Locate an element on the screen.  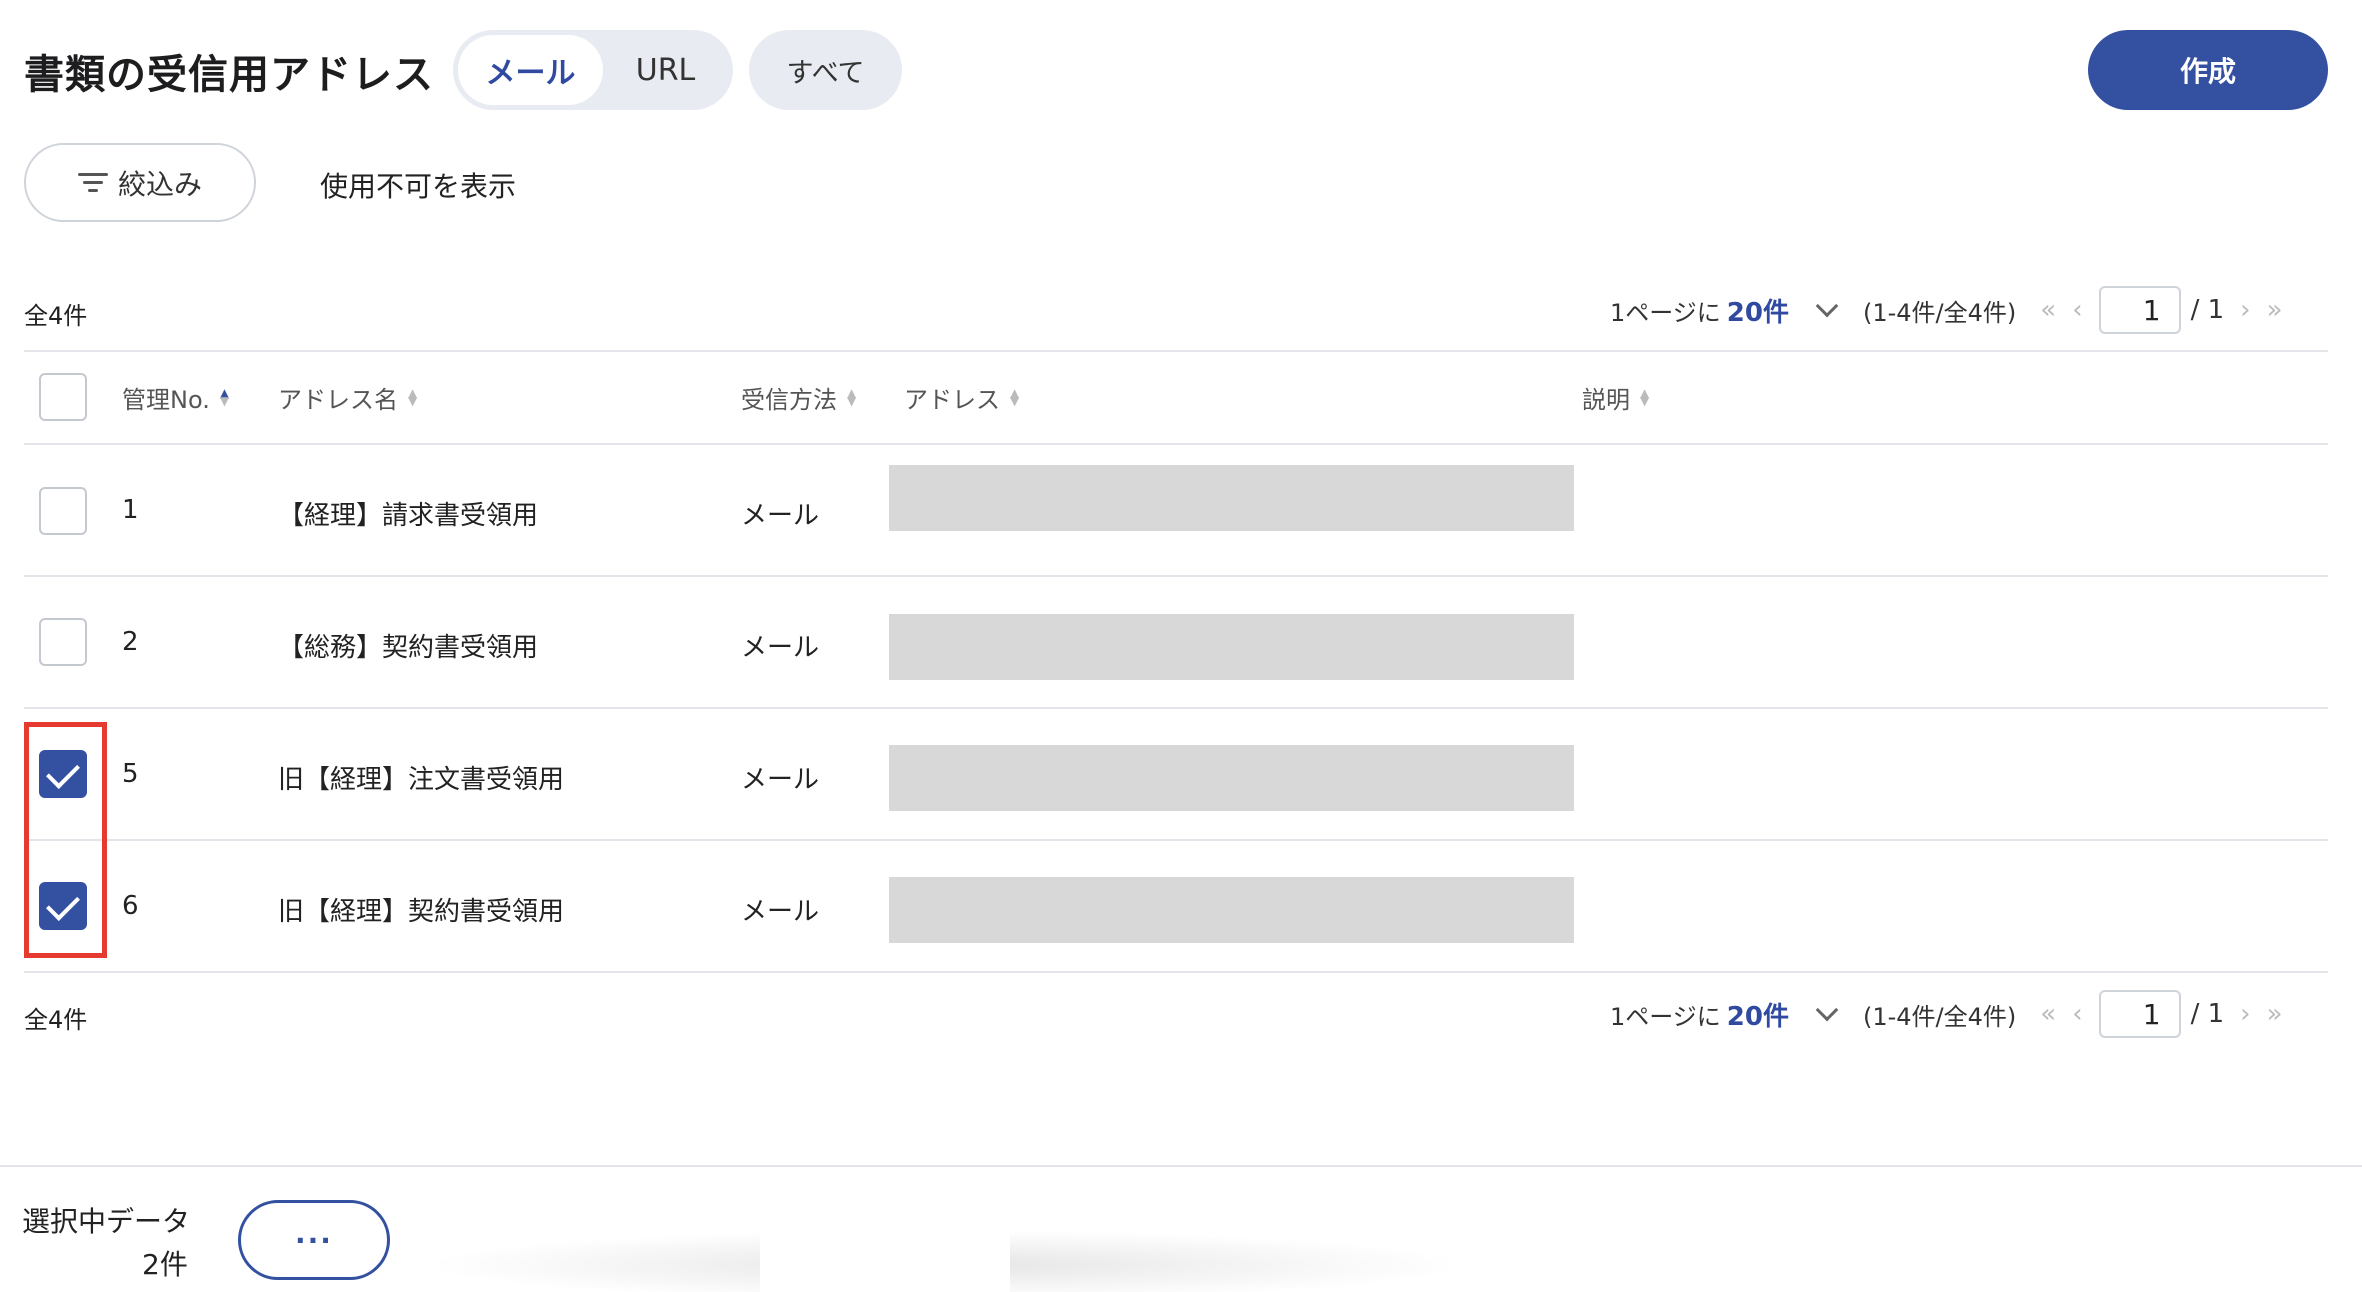
create-button: 作成 is located at coordinates (2208, 70).